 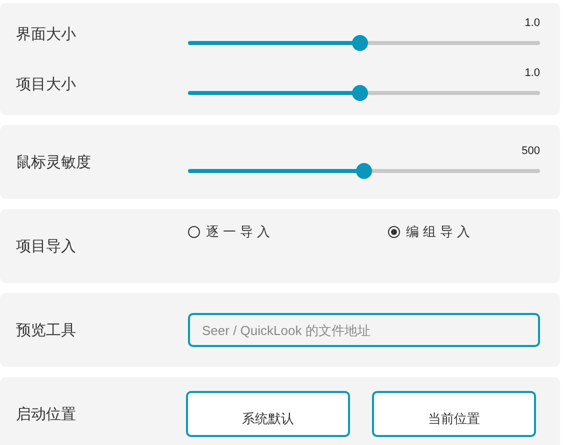 What do you see at coordinates (54, 162) in the screenshot?
I see `setting-label: 鼠标灵敏度` at bounding box center [54, 162].